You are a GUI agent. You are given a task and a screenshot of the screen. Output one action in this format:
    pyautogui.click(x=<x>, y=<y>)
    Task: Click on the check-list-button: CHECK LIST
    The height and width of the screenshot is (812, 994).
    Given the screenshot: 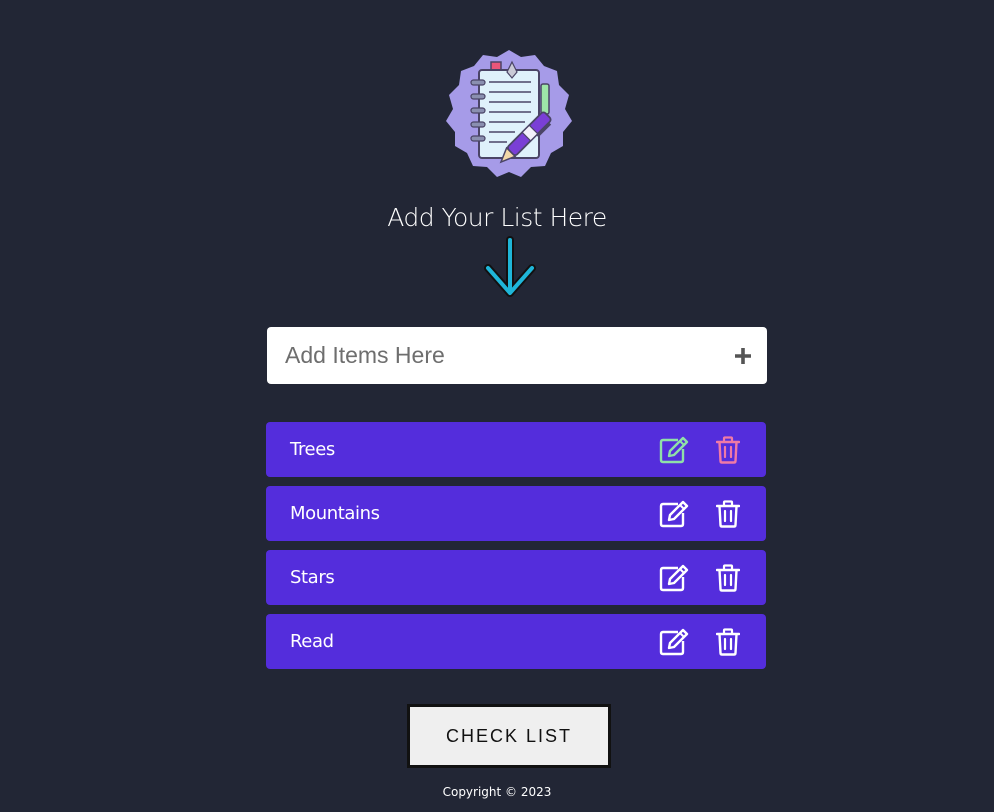 What is the action you would take?
    pyautogui.click(x=509, y=736)
    